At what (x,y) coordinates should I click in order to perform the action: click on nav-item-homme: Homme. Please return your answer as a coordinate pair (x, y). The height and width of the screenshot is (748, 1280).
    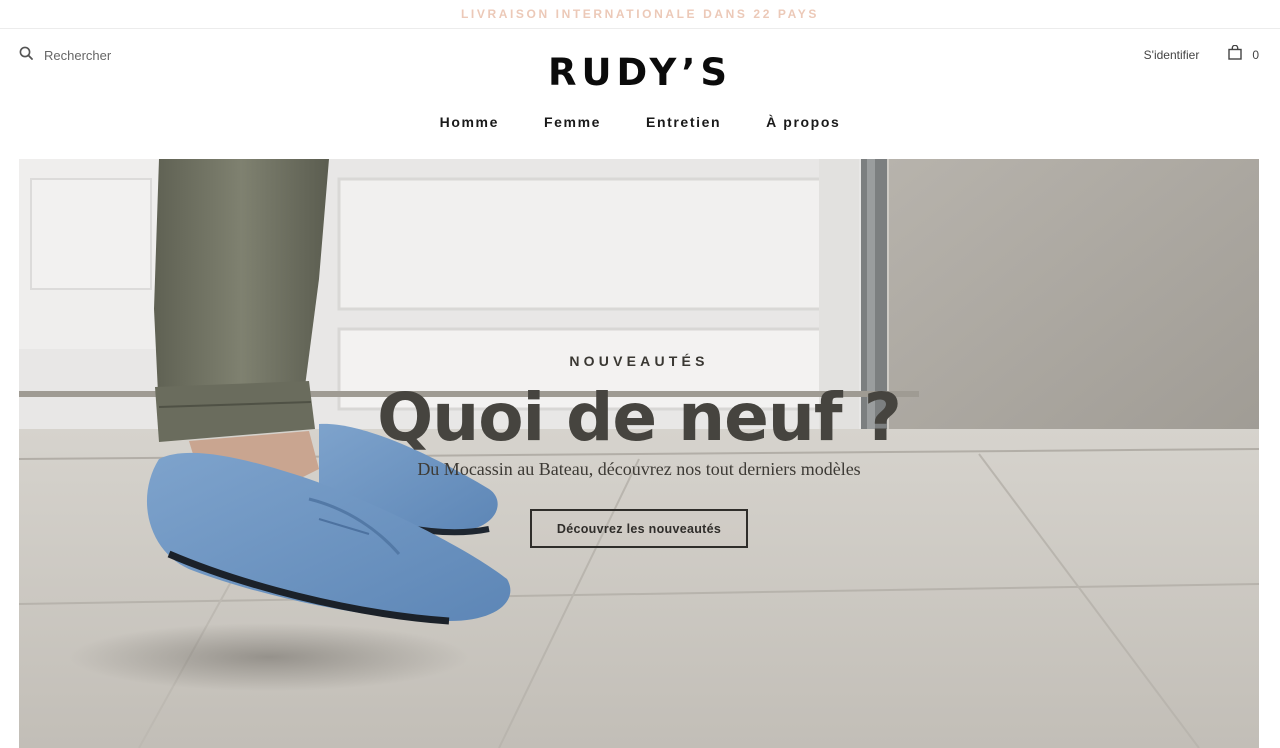
    Looking at the image, I should click on (469, 124).